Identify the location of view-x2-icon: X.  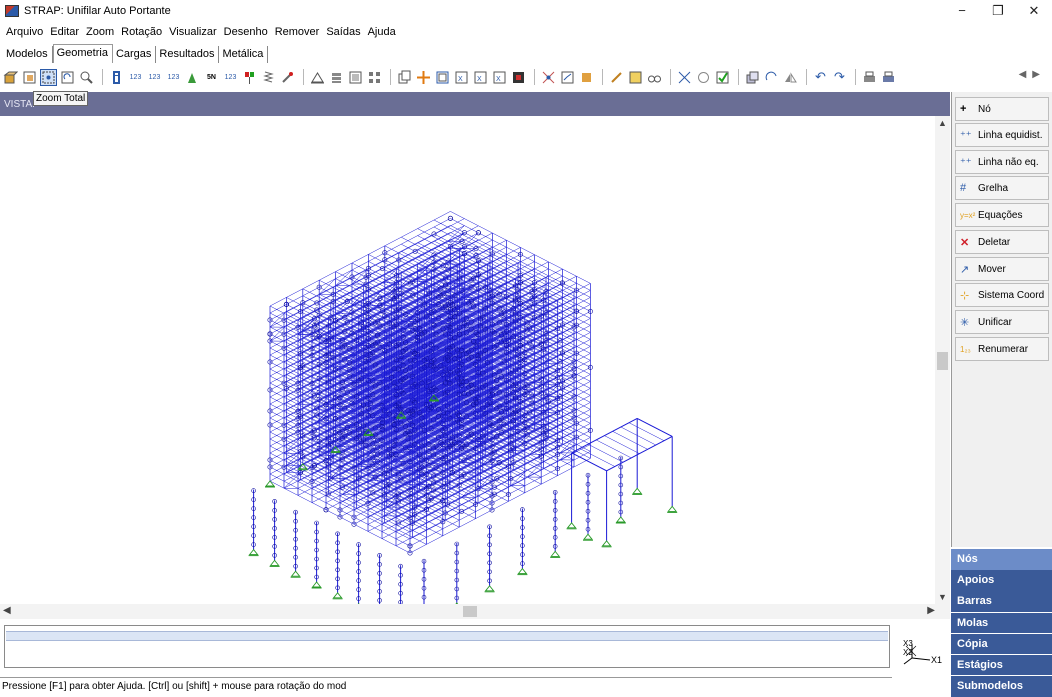
(480, 77).